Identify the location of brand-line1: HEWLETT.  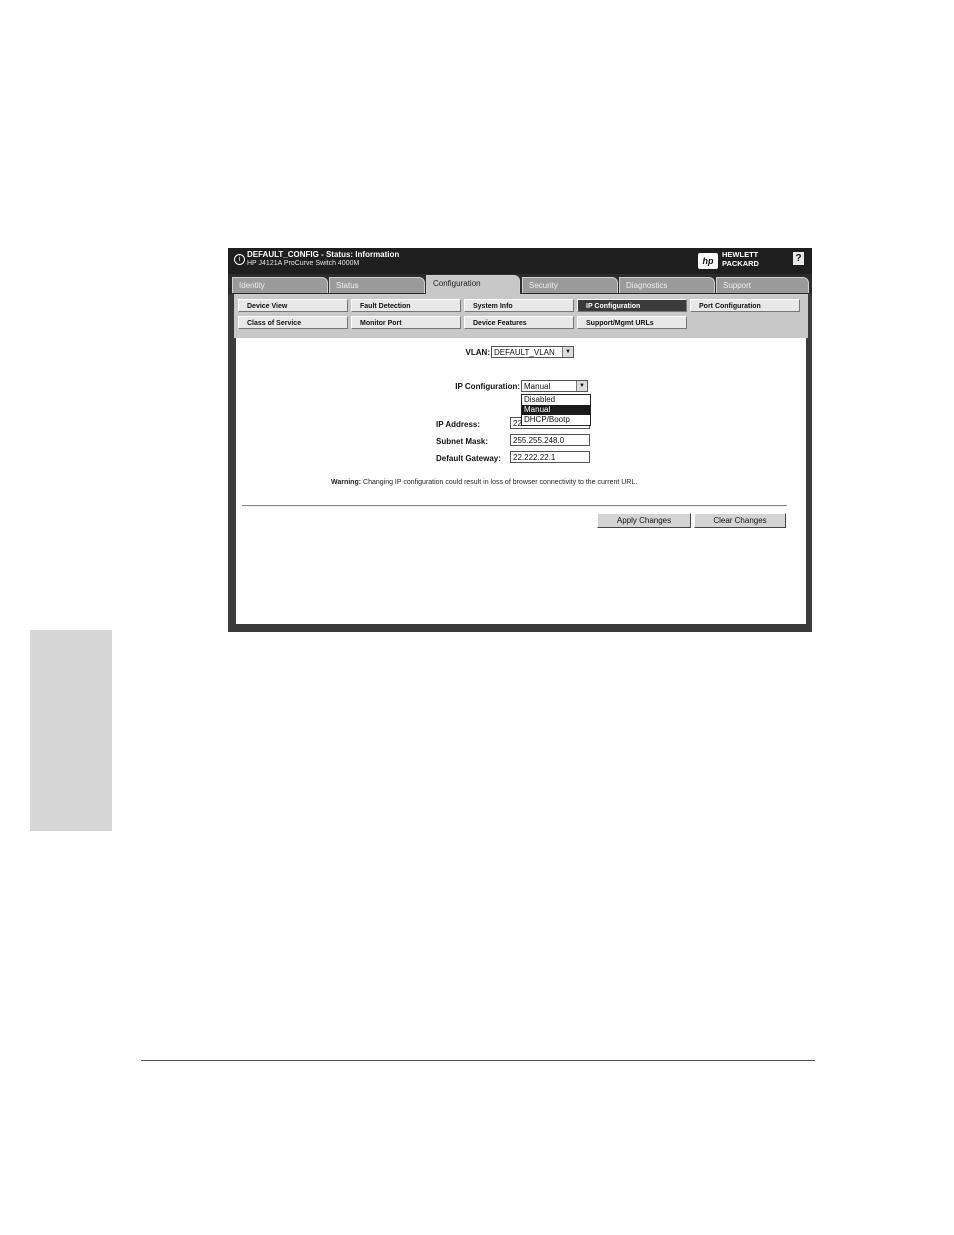
(740, 254).